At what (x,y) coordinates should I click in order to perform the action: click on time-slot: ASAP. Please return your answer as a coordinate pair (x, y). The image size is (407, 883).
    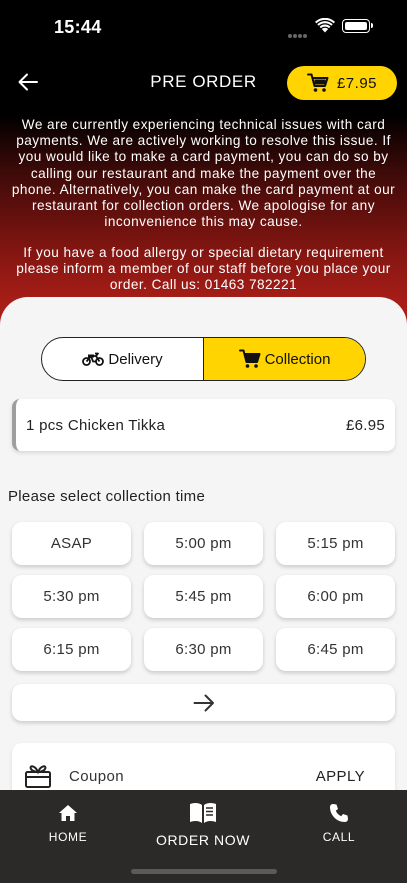
    Looking at the image, I should click on (71, 543).